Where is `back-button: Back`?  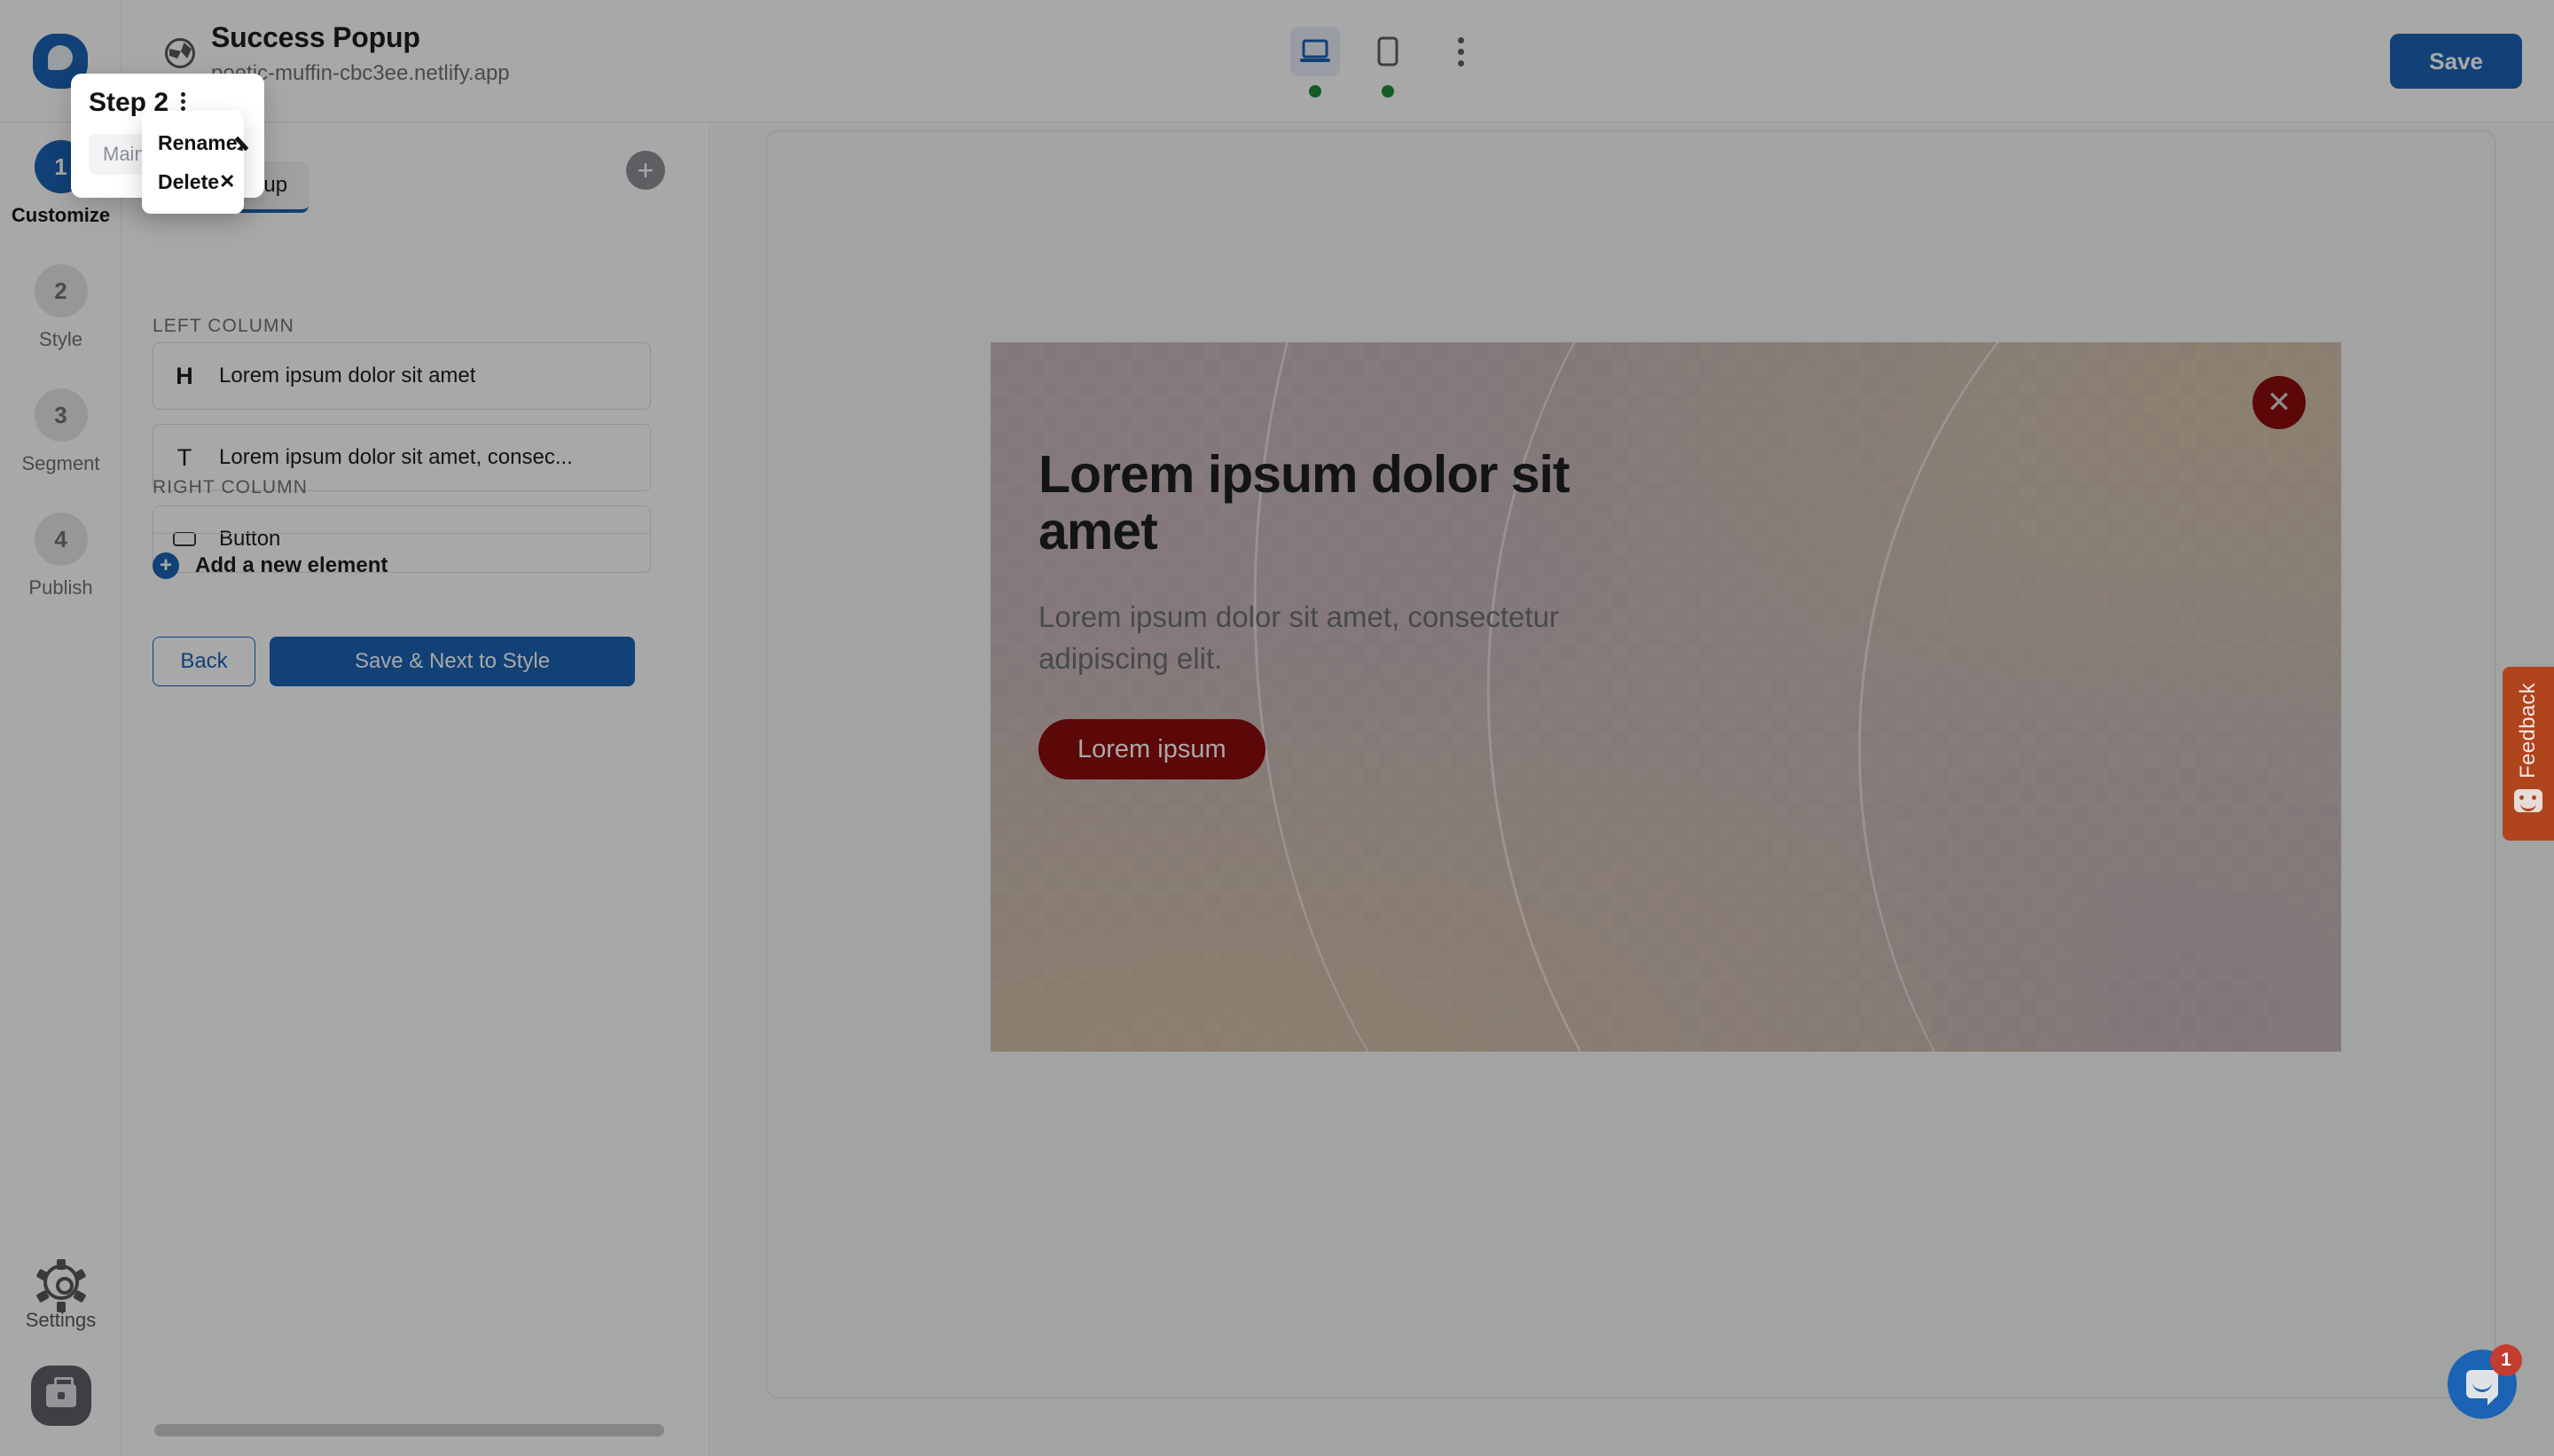 back-button: Back is located at coordinates (204, 661).